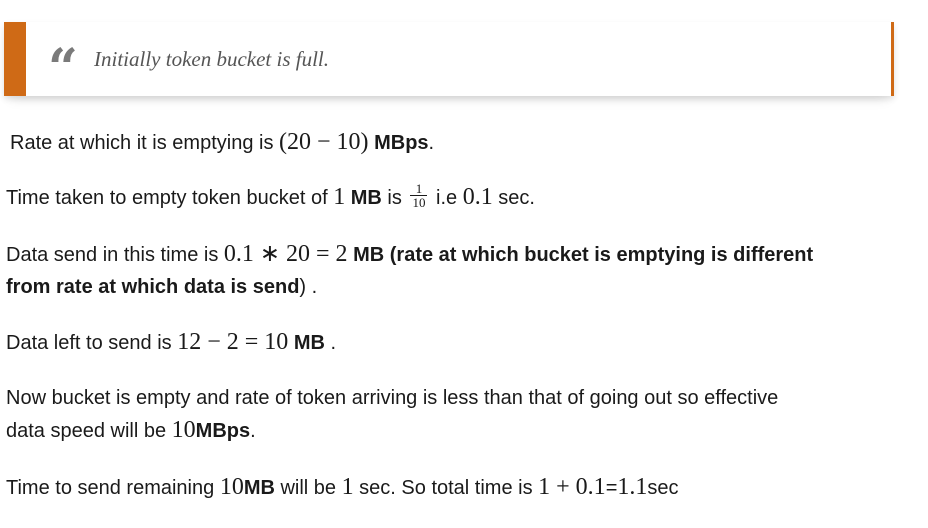 The width and height of the screenshot is (928, 528). Describe the element at coordinates (446, 198) in the screenshot. I see `text: i.e` at that location.